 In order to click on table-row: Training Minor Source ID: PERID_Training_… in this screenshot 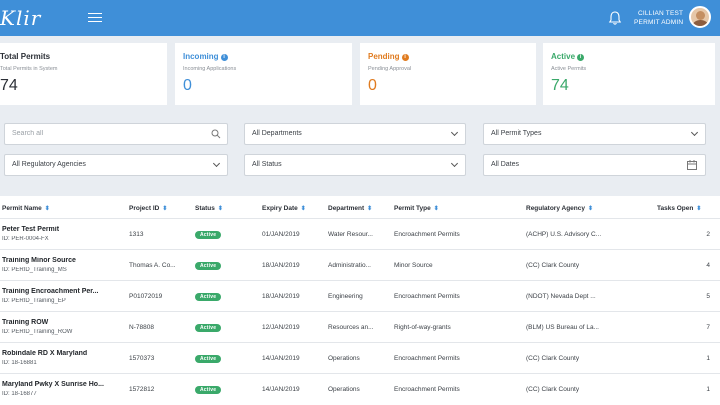, I will do `click(360, 264)`.